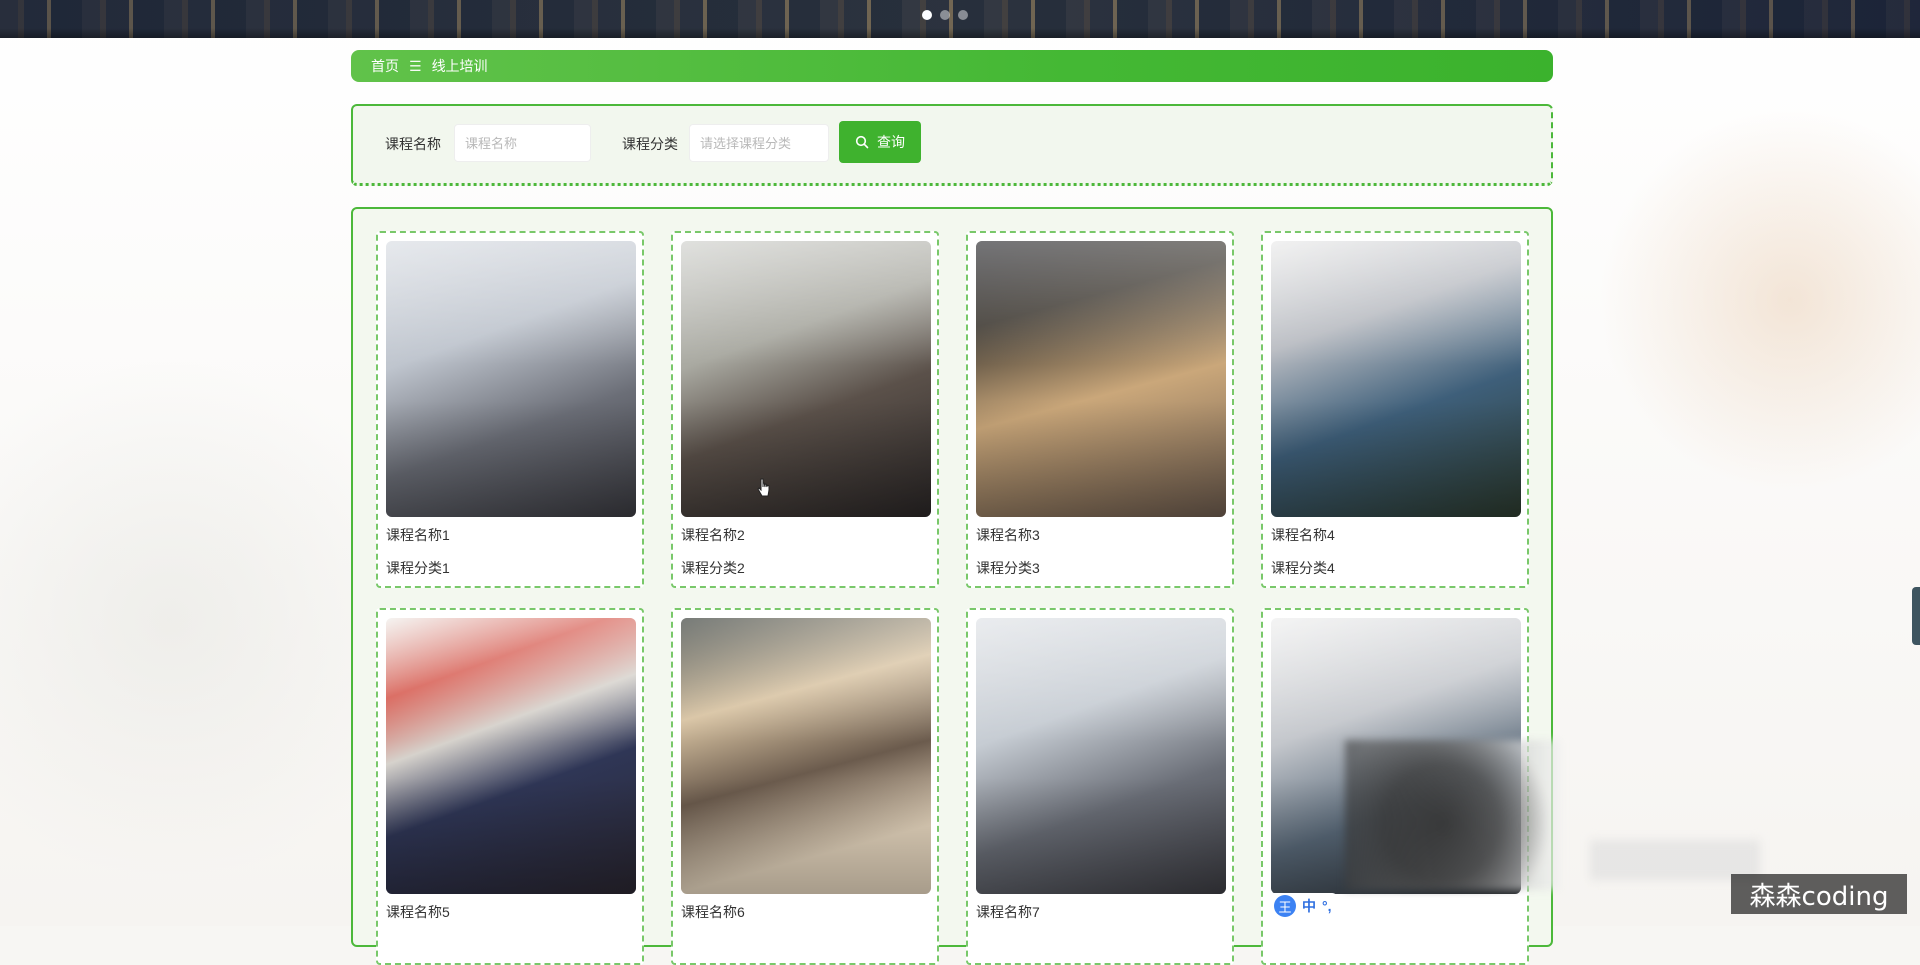 This screenshot has width=1920, height=965. What do you see at coordinates (862, 142) in the screenshot?
I see `search-icon` at bounding box center [862, 142].